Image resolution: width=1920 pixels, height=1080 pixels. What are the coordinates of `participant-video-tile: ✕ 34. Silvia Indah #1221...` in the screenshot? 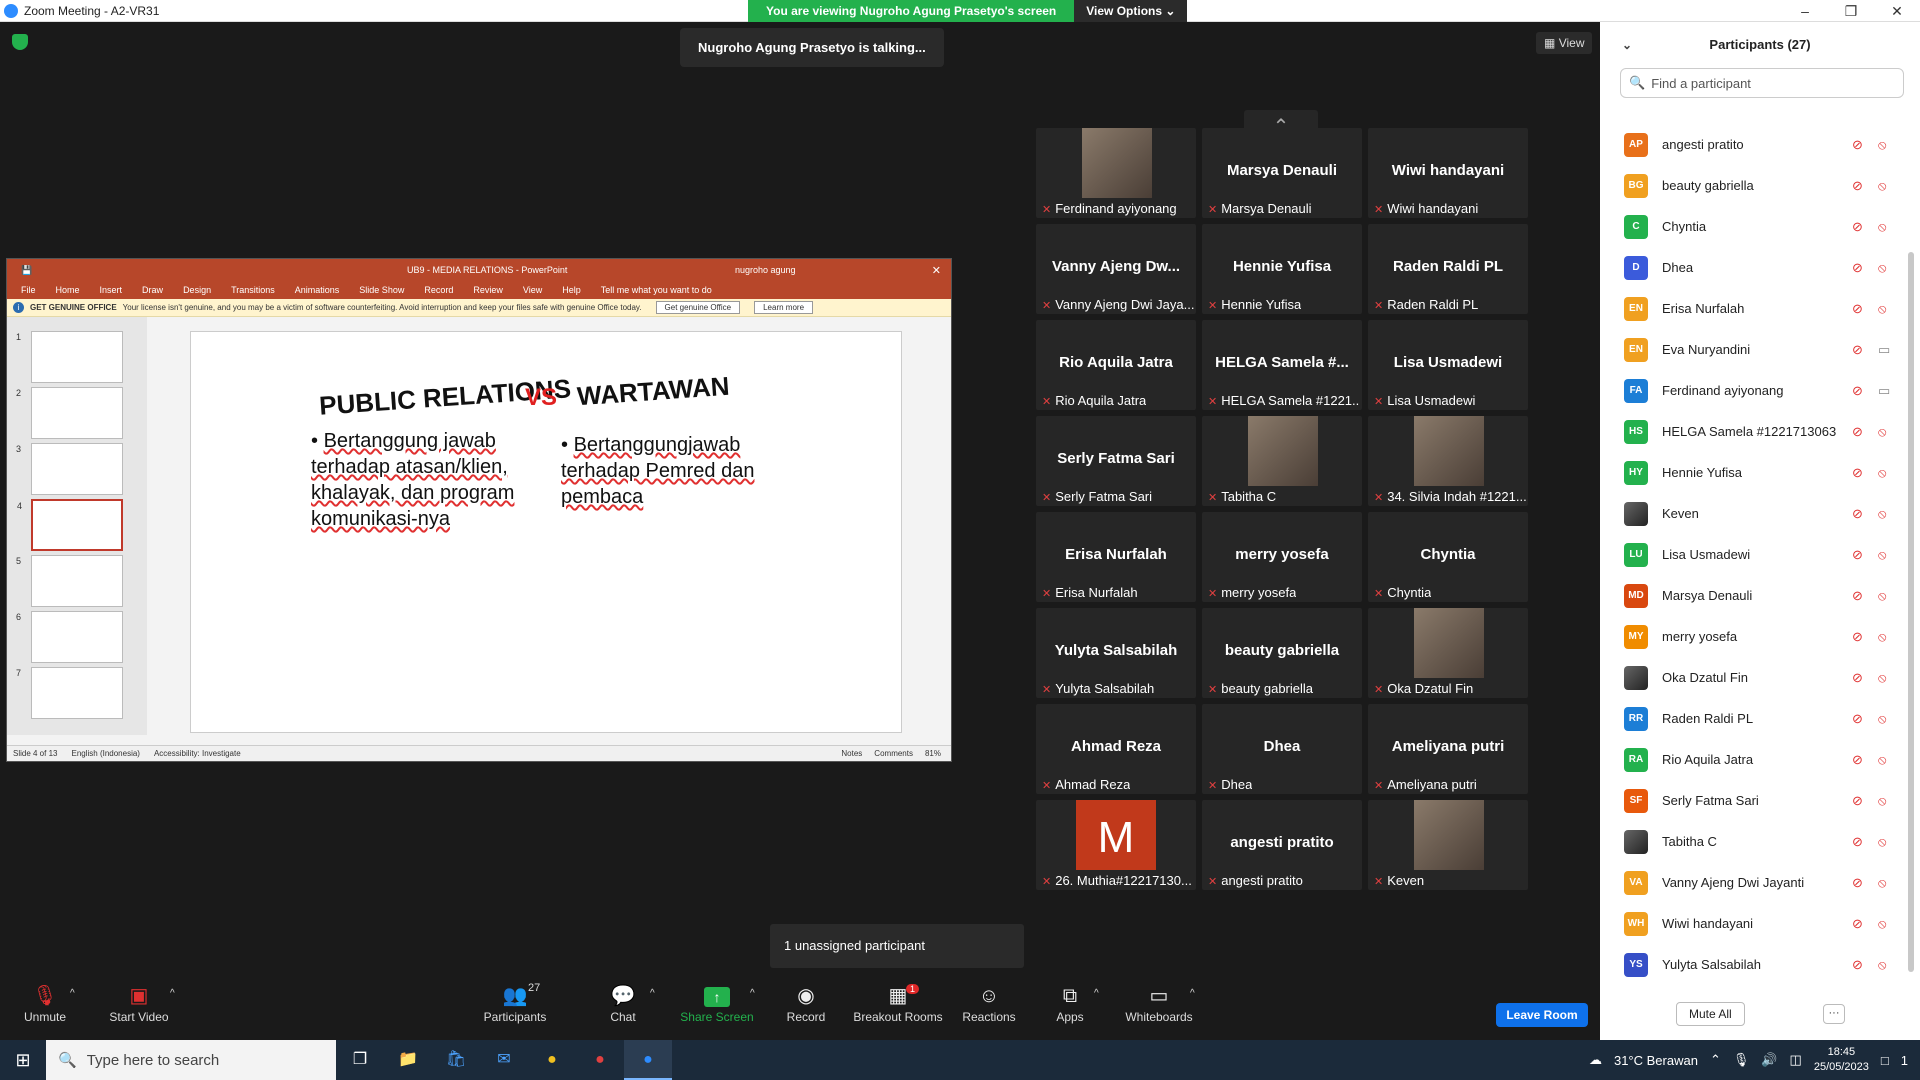 It's located at (1448, 461).